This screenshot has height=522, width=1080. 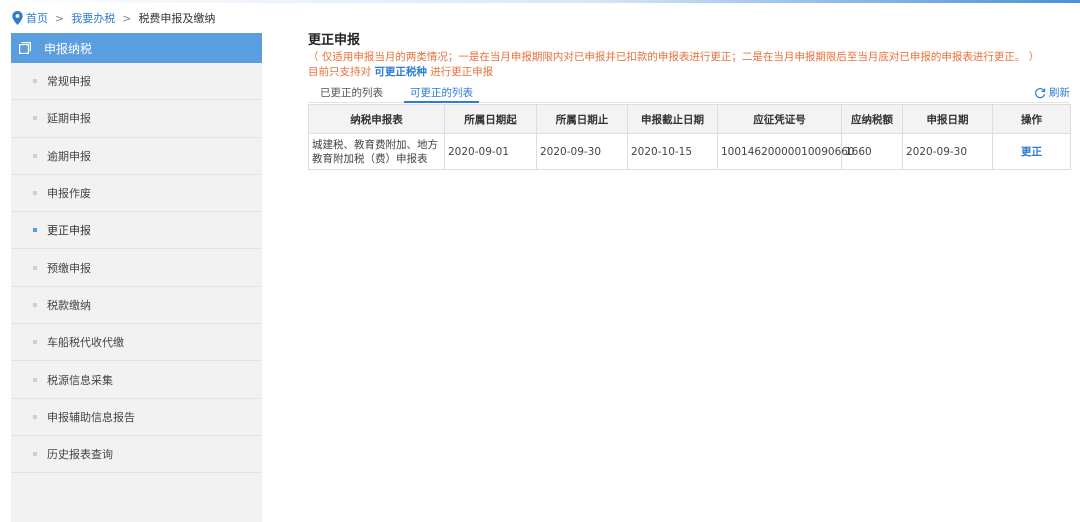 What do you see at coordinates (872, 151) in the screenshot?
I see `cell-tax-amount: 1660` at bounding box center [872, 151].